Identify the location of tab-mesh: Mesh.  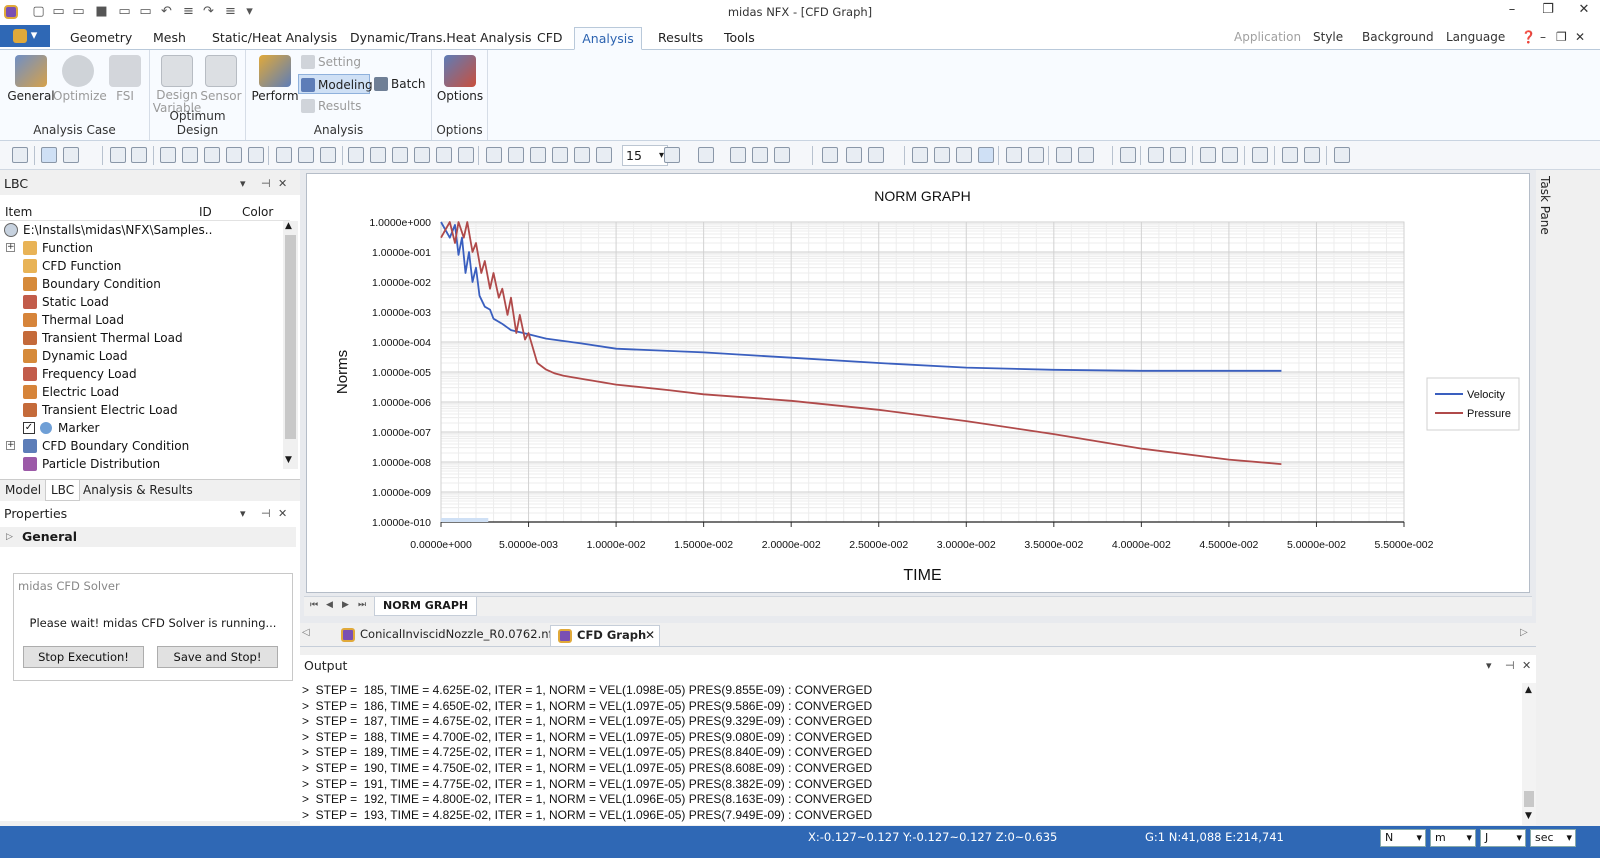
(169, 38).